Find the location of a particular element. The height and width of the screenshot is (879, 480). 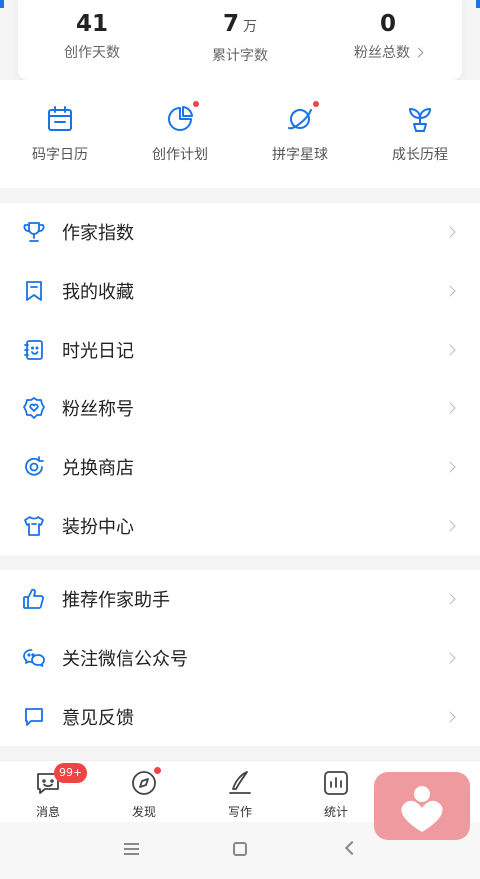

quick-action-label: 拼字星球 is located at coordinates (300, 155).